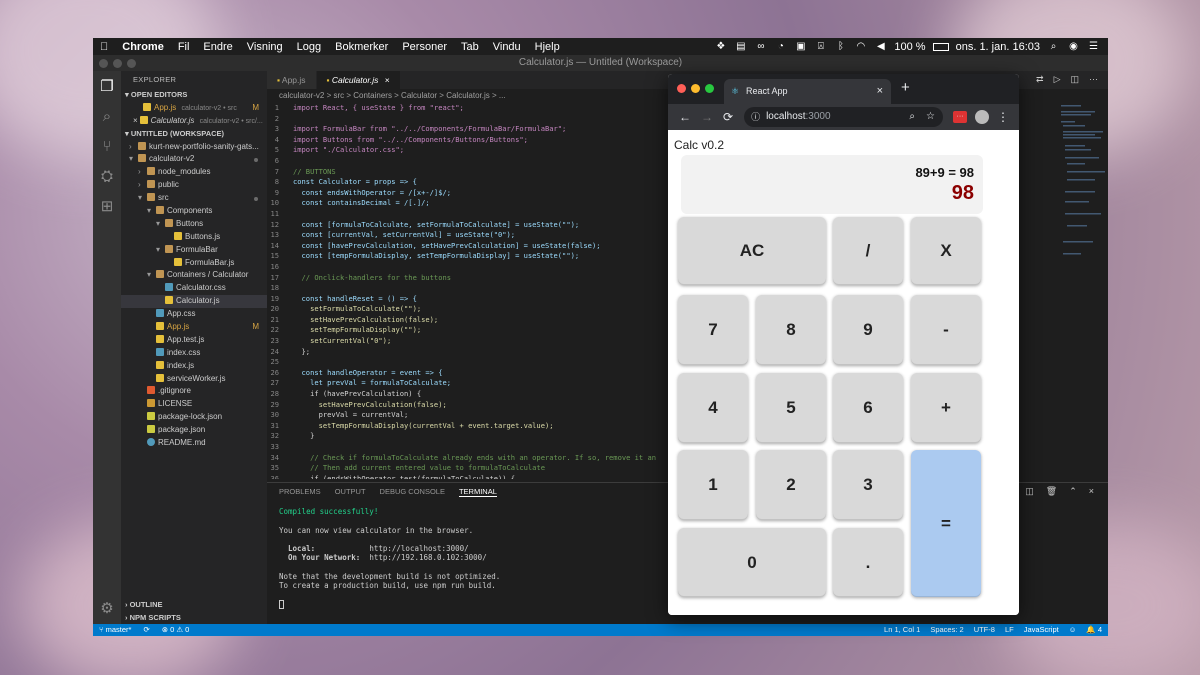 This screenshot has width=1200, height=675. I want to click on file-tree-item: LICENSE, so click(194, 404).